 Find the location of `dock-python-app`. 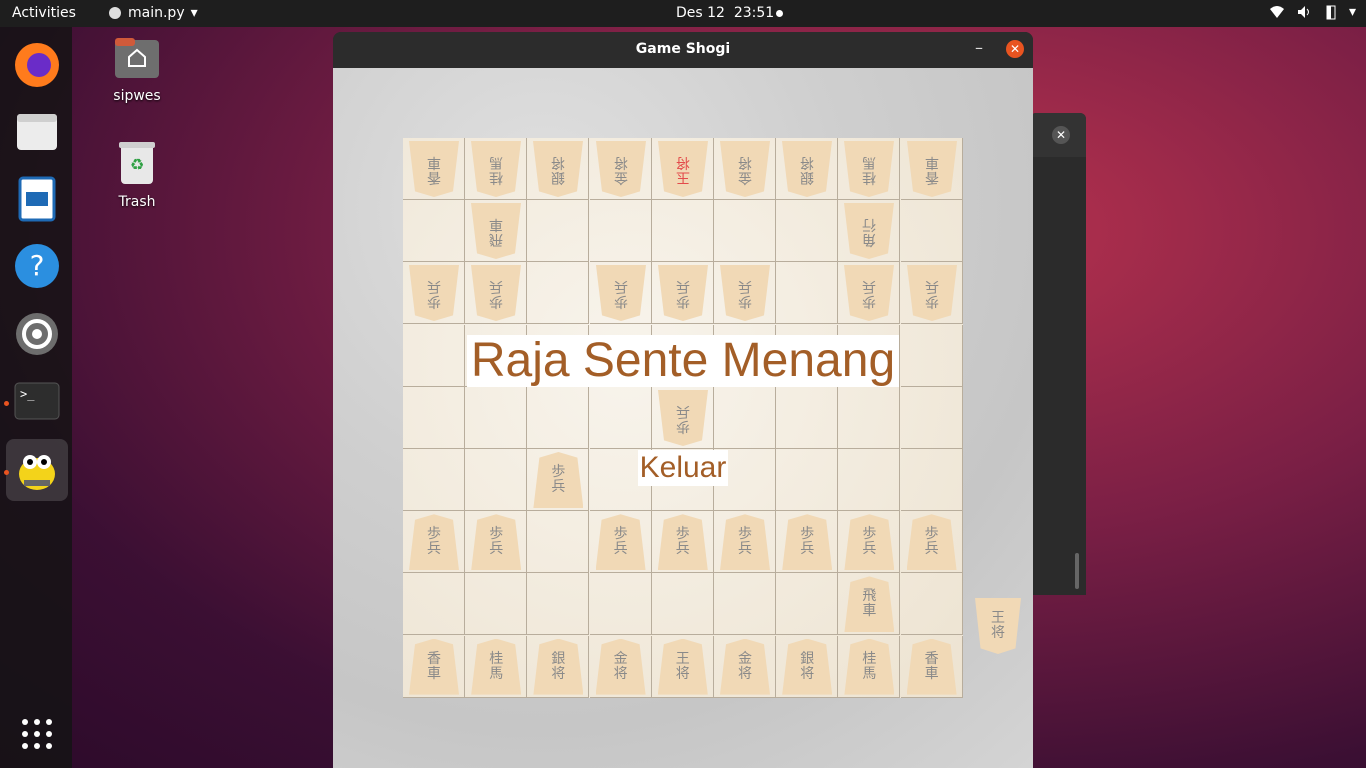

dock-python-app is located at coordinates (37, 470).